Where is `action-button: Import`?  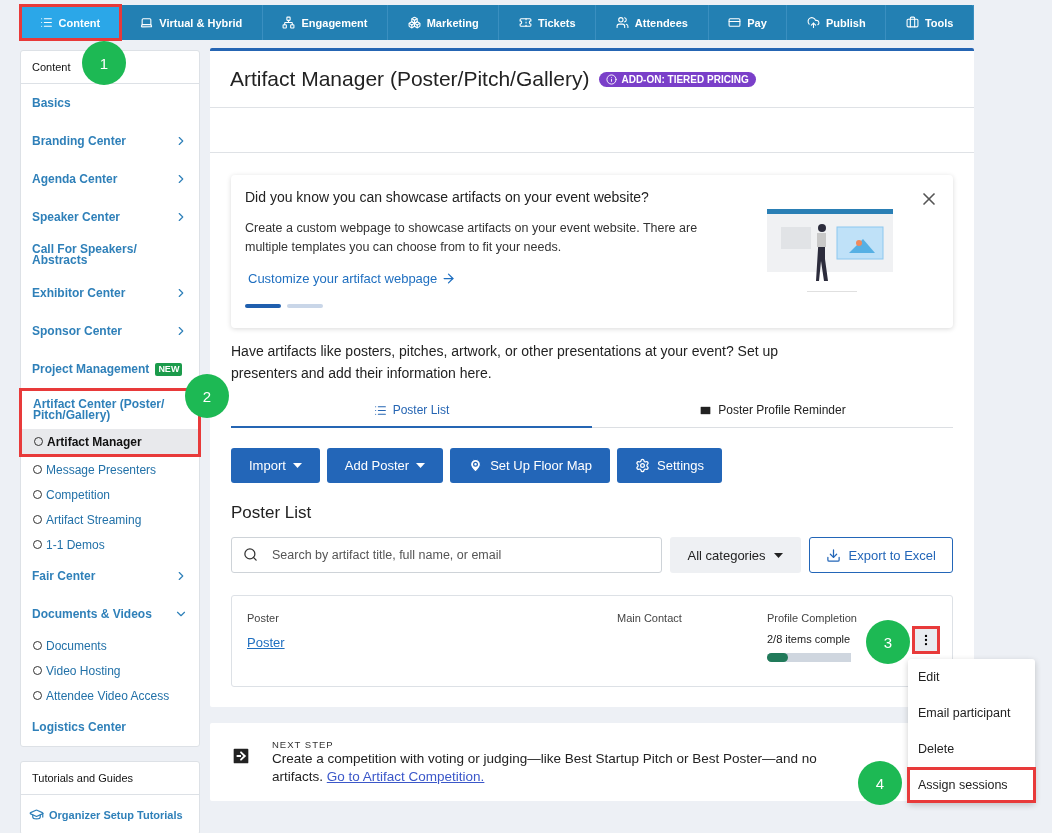
action-button: Import is located at coordinates (275, 465).